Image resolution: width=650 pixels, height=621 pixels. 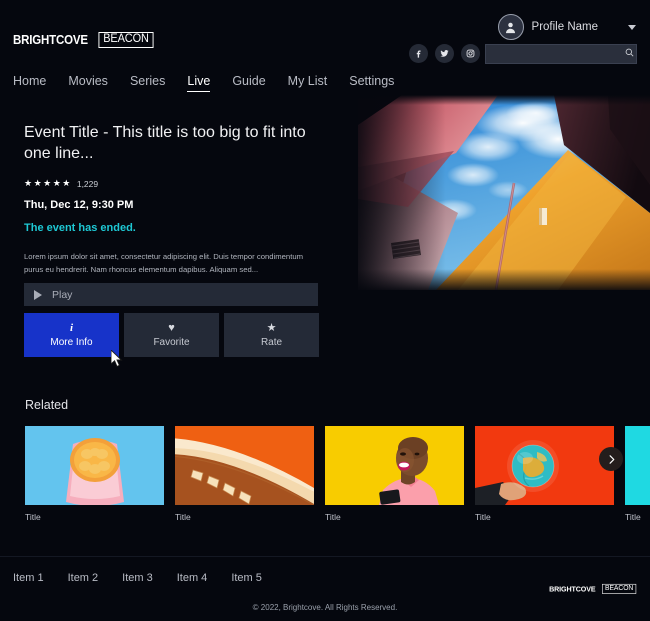 What do you see at coordinates (83, 578) in the screenshot?
I see `footer-link-item-2: Item 2` at bounding box center [83, 578].